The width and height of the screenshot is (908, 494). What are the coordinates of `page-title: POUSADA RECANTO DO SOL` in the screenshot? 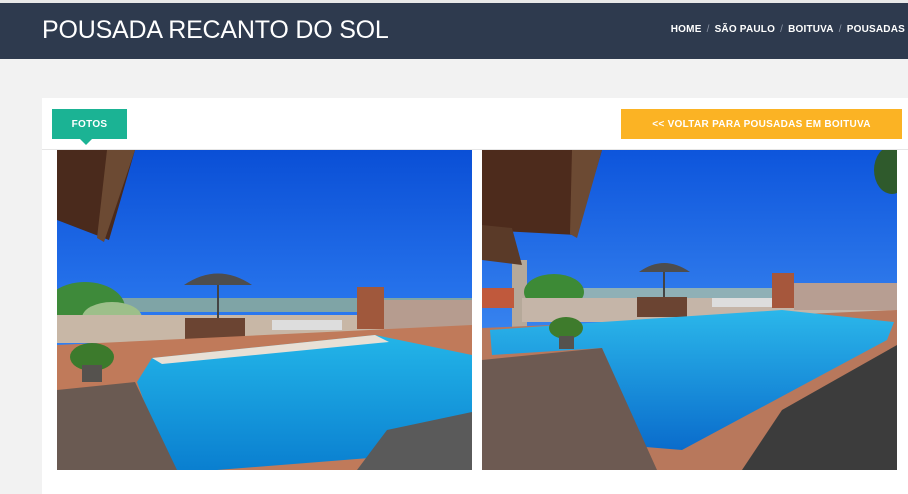 It's located at (215, 30).